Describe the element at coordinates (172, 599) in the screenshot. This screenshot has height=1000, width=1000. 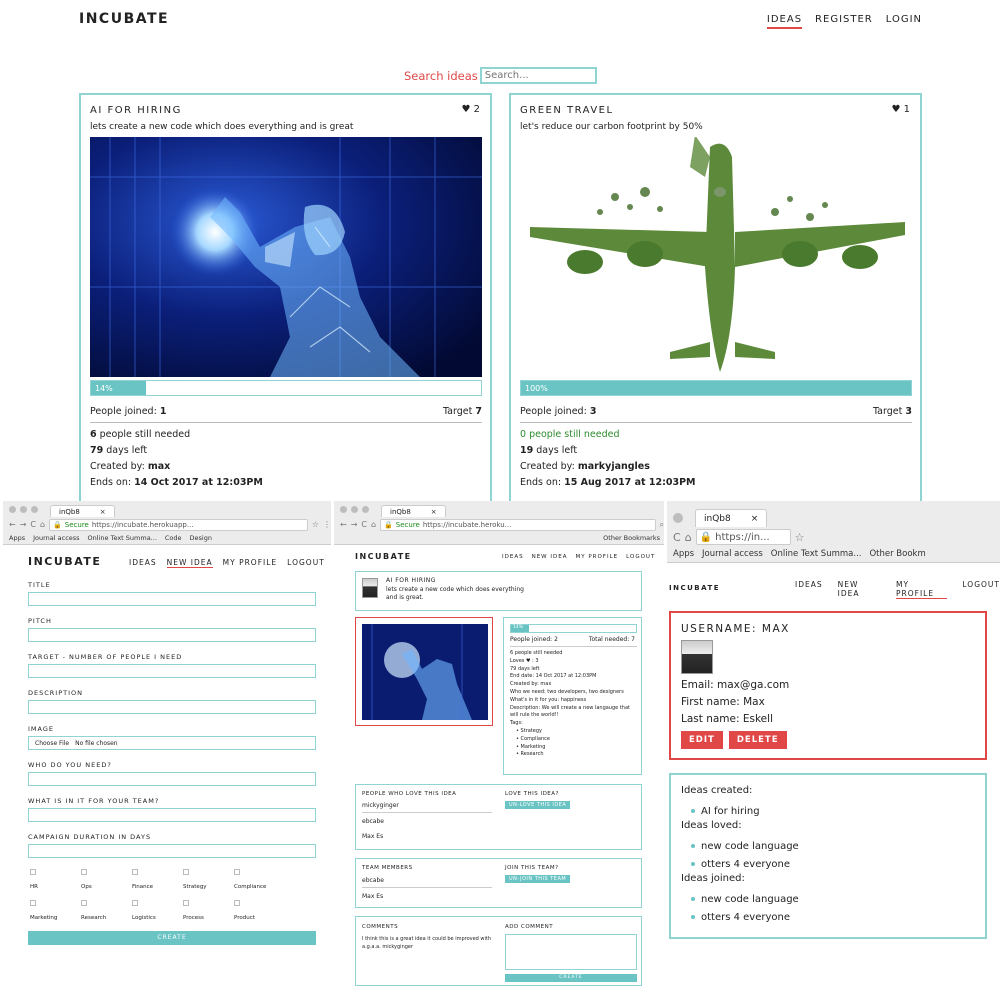
I see `title-input` at that location.